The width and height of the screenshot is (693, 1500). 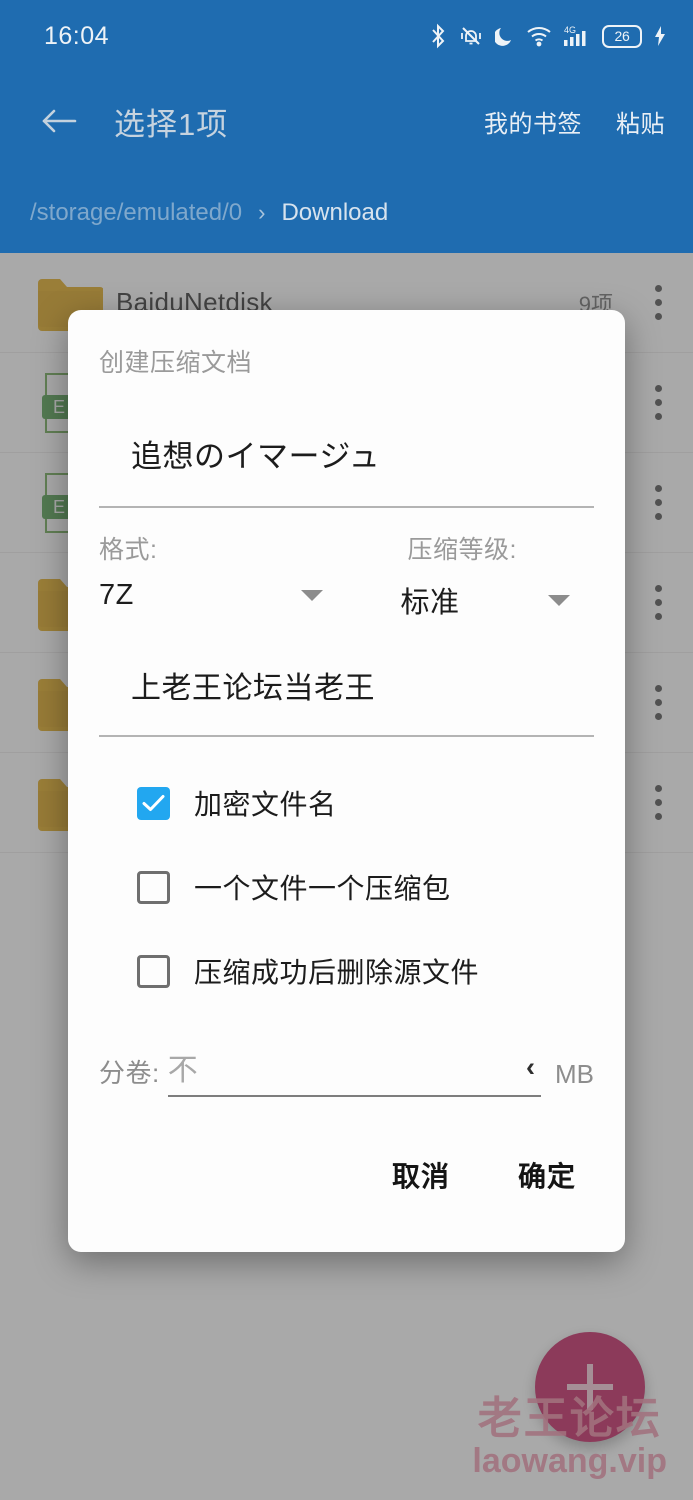 I want to click on split-volume-row: 分卷: 不 ‹ MB, so click(x=346, y=1071).